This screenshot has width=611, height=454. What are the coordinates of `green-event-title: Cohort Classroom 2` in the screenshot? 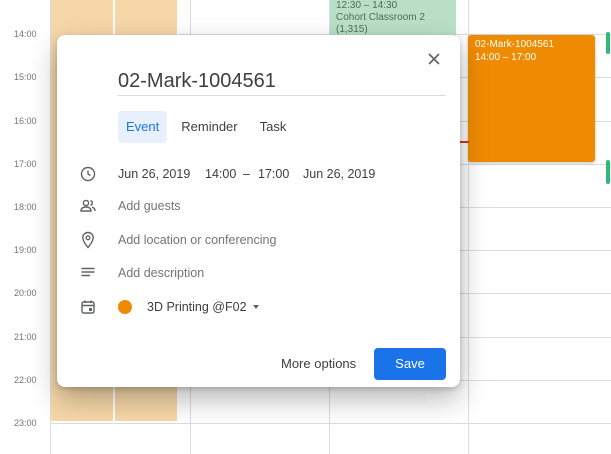 It's located at (380, 17).